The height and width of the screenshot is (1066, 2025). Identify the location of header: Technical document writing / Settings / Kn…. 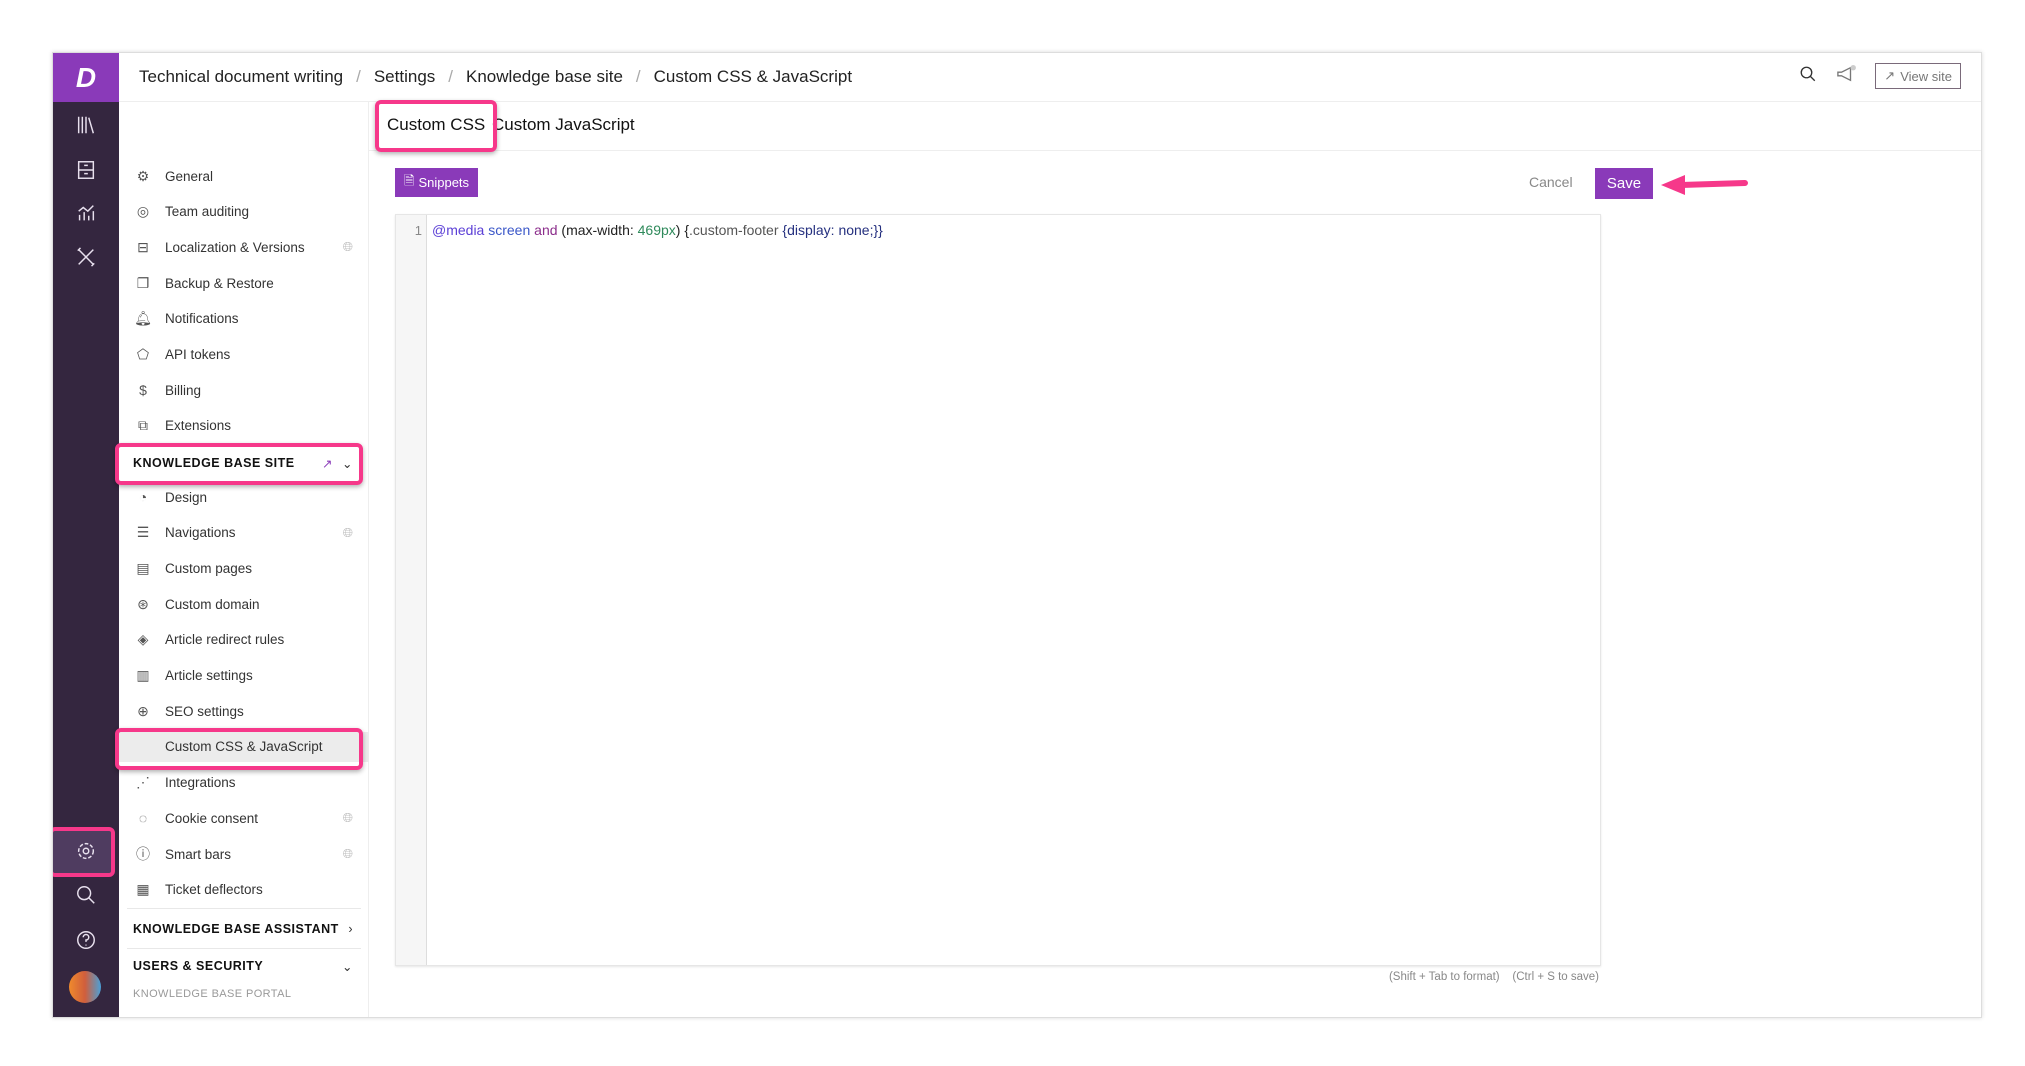
(1050, 77).